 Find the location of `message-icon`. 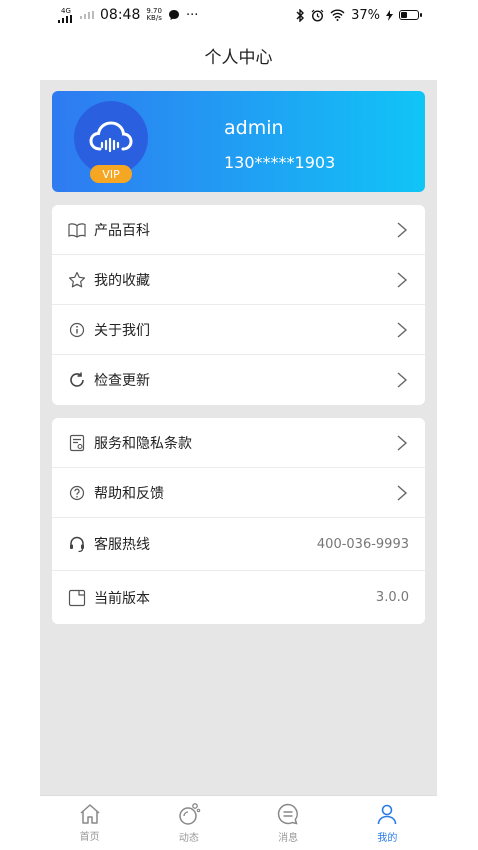

message-icon is located at coordinates (288, 814).